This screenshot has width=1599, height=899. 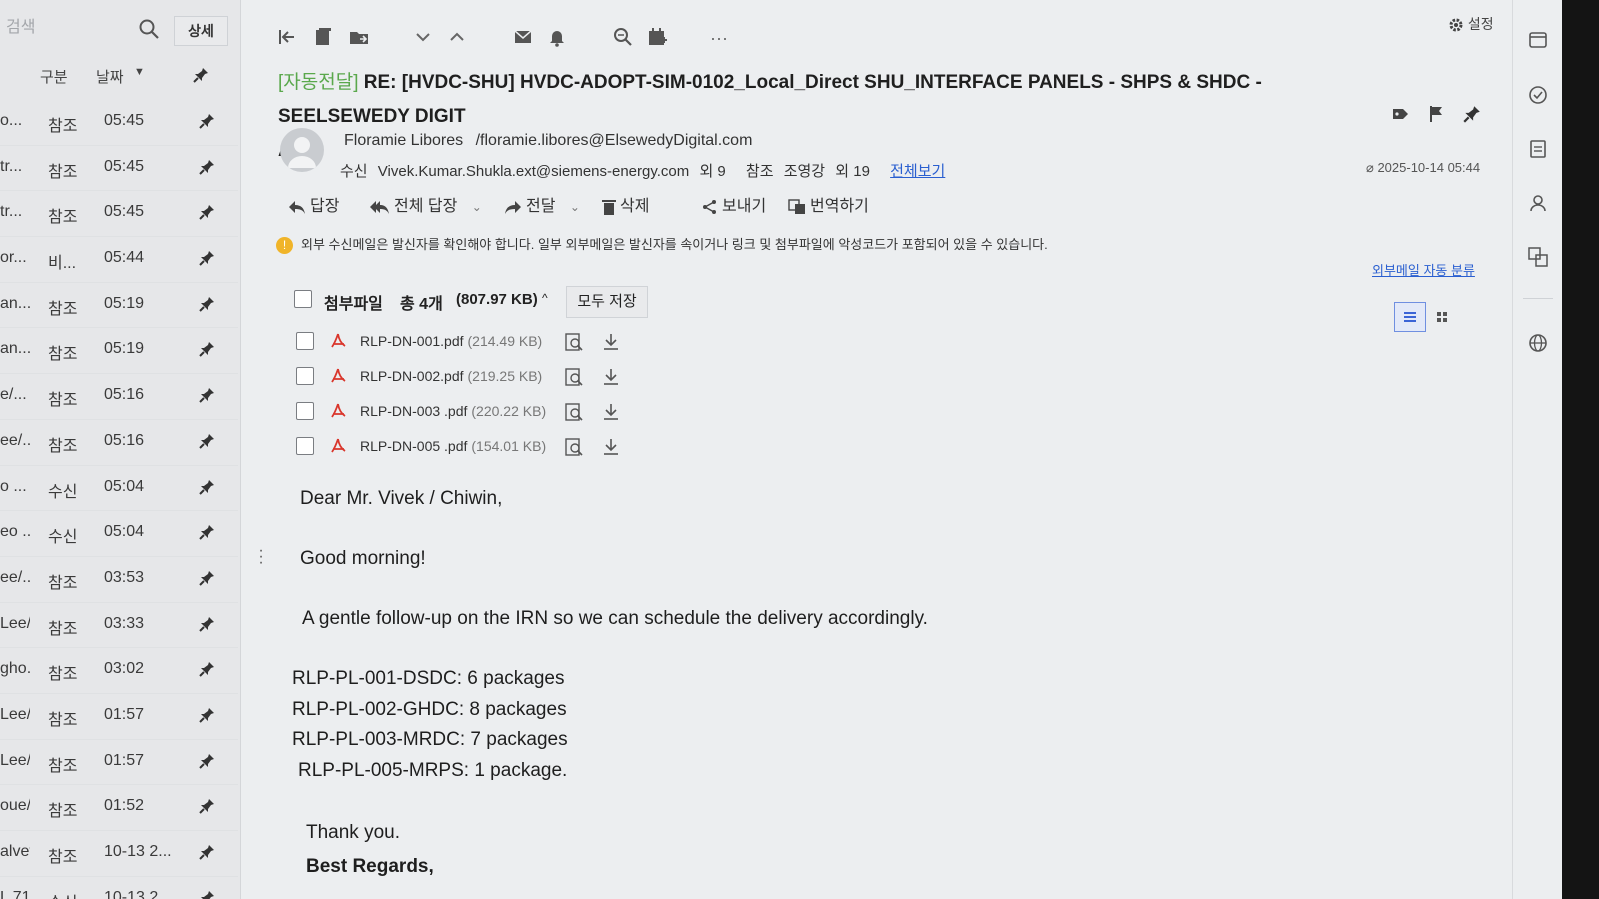 I want to click on attachment-name: RLP-DN-003 .pdf (220.22 KB), so click(x=453, y=411).